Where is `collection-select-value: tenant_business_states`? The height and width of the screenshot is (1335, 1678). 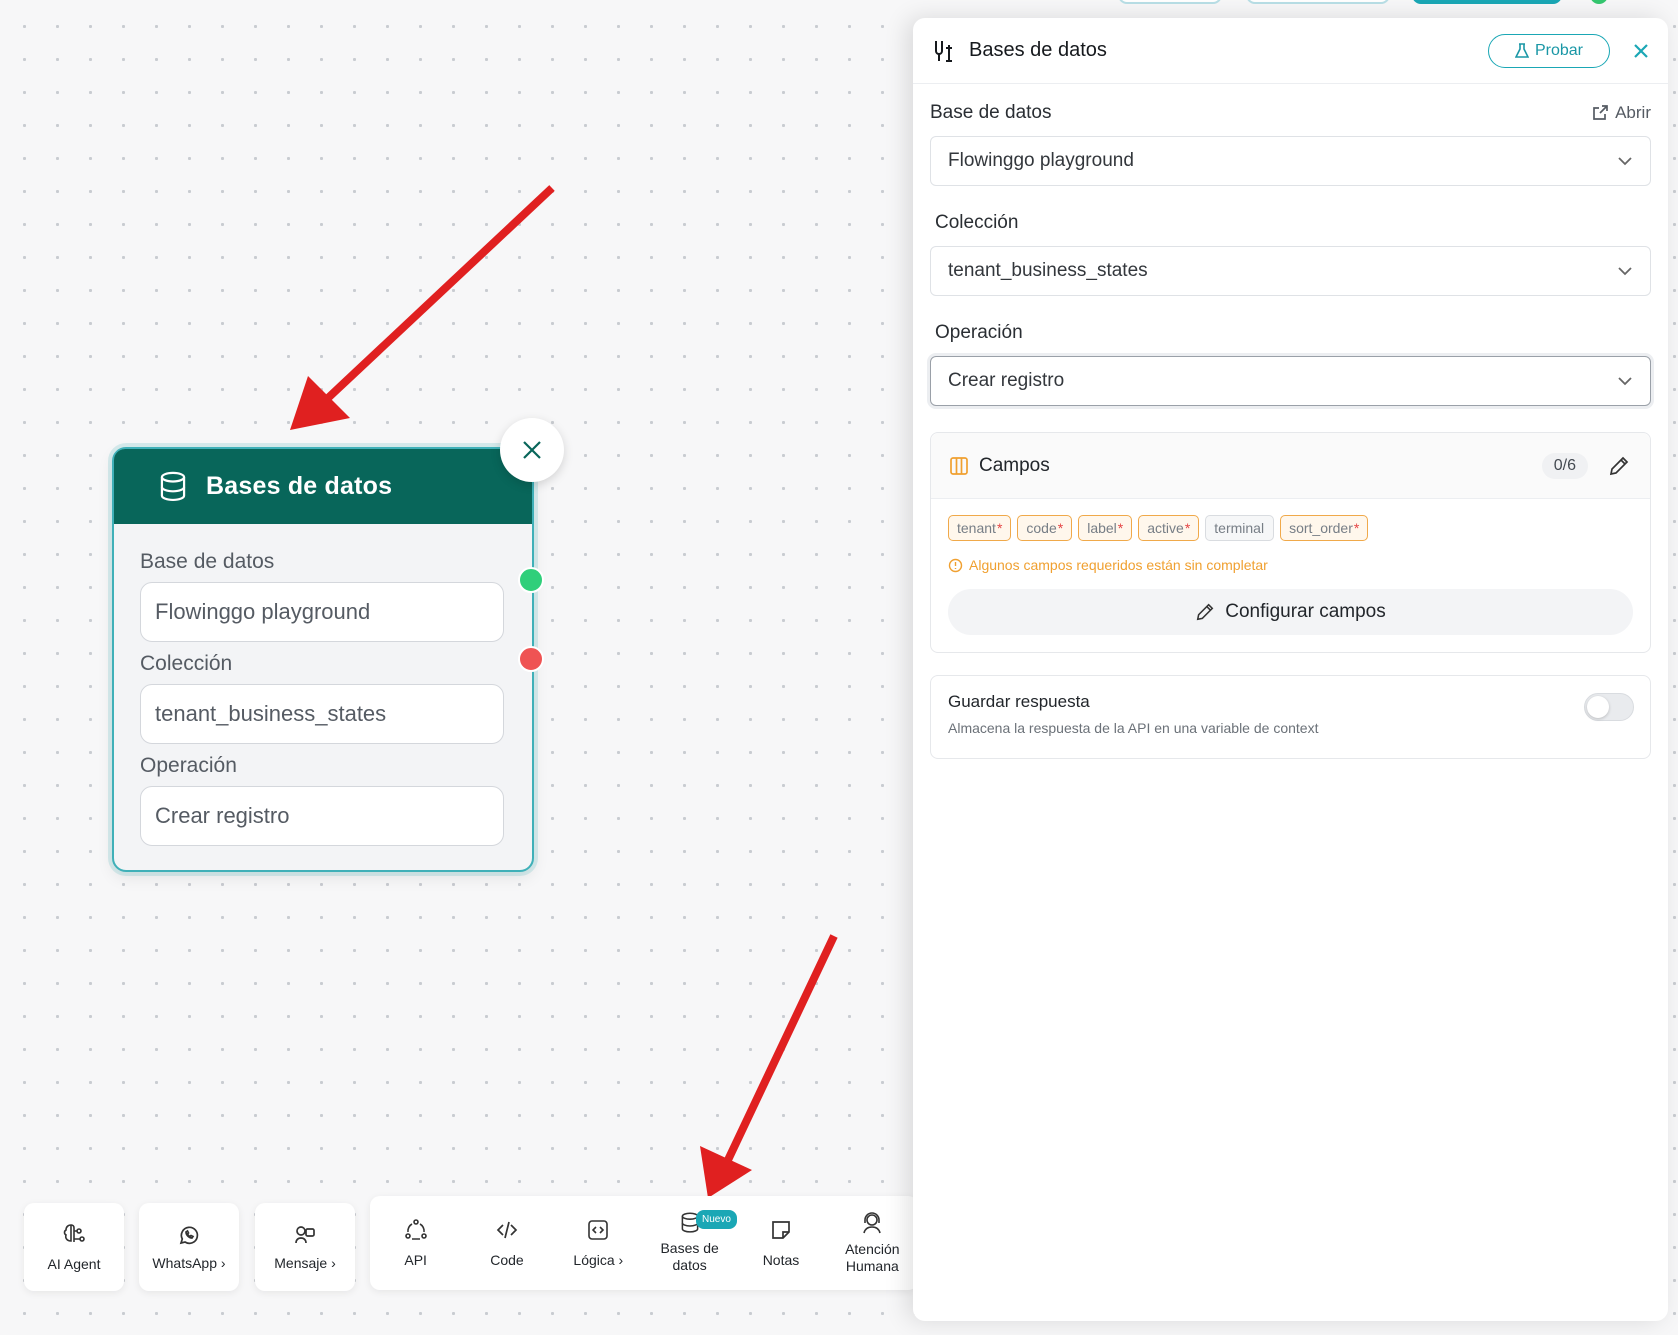 collection-select-value: tenant_business_states is located at coordinates (1048, 270).